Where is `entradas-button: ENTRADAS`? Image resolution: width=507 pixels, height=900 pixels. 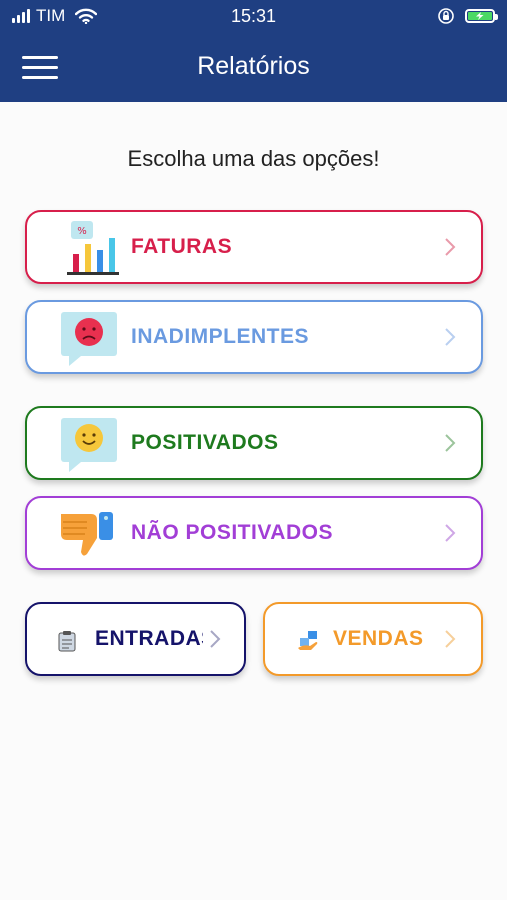 entradas-button: ENTRADAS is located at coordinates (135, 639).